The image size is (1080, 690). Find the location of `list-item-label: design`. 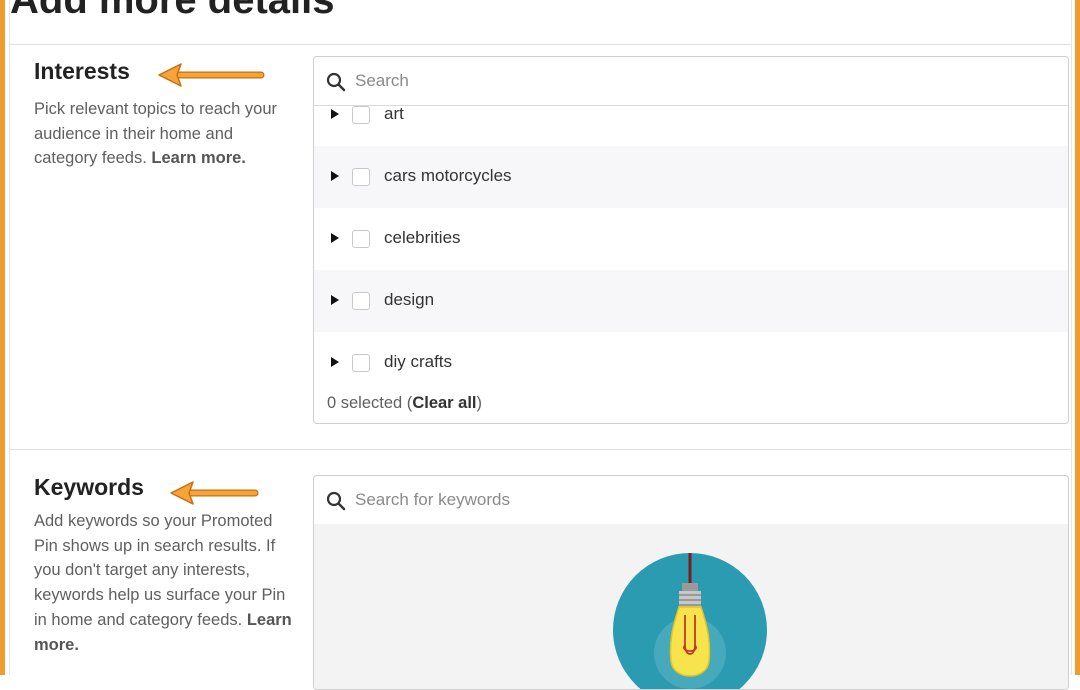

list-item-label: design is located at coordinates (409, 299).